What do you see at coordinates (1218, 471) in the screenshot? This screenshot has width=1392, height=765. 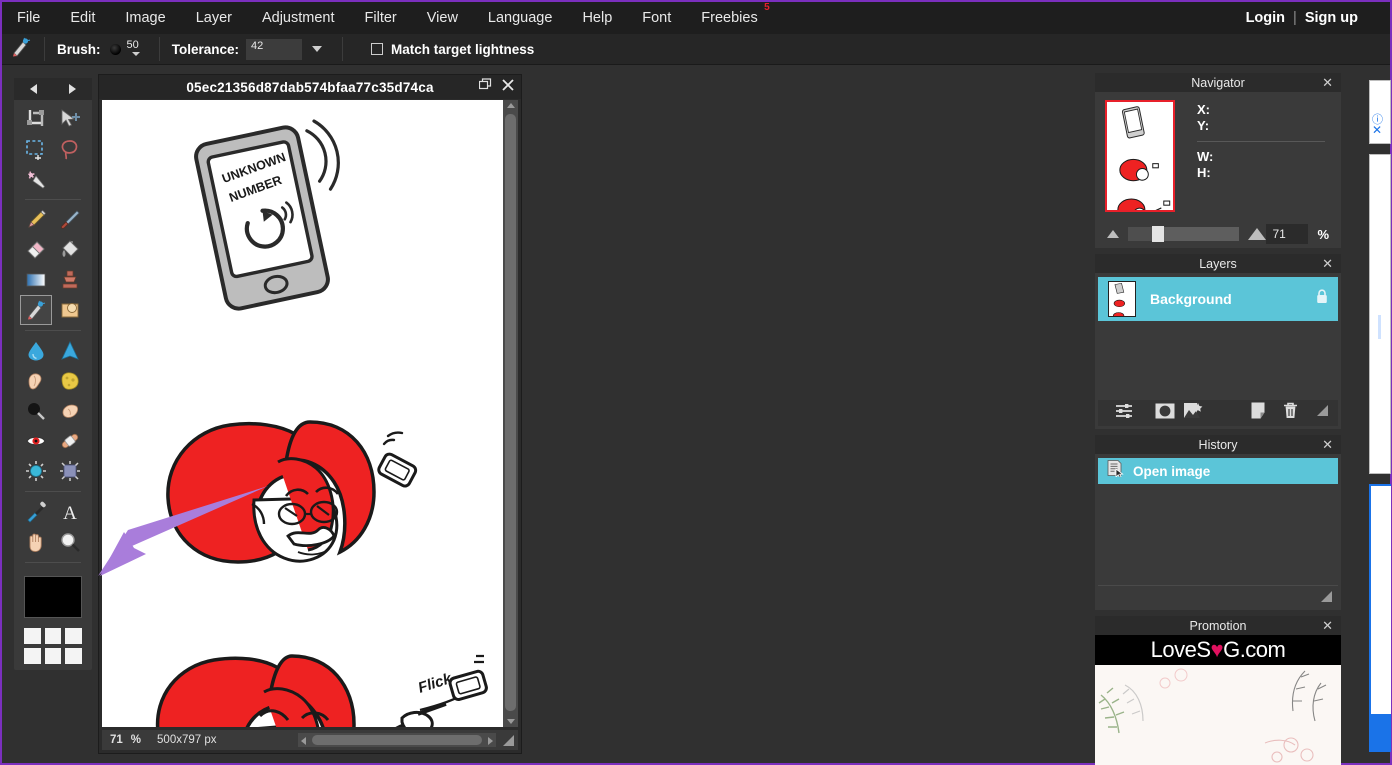 I see `history-entry: Open image` at bounding box center [1218, 471].